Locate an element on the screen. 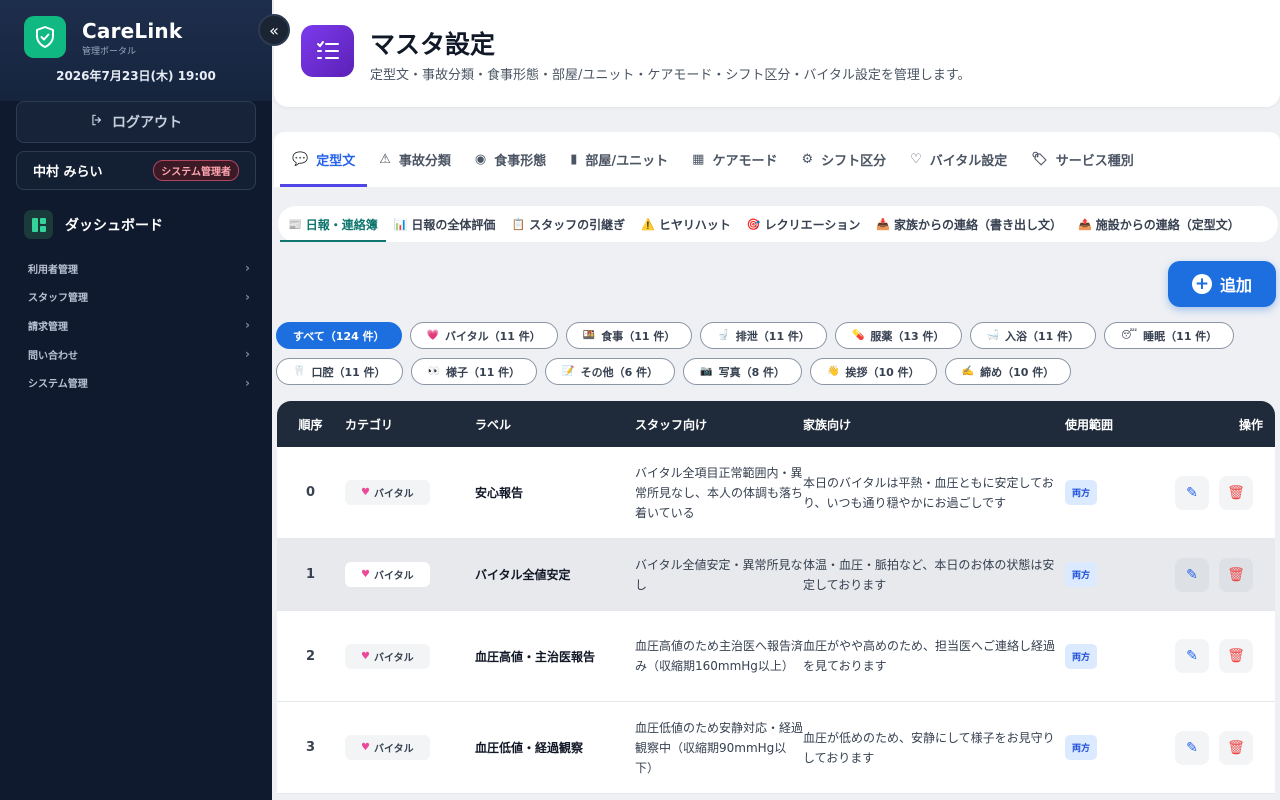  chip-label: すべて（124 件） is located at coordinates (339, 336).